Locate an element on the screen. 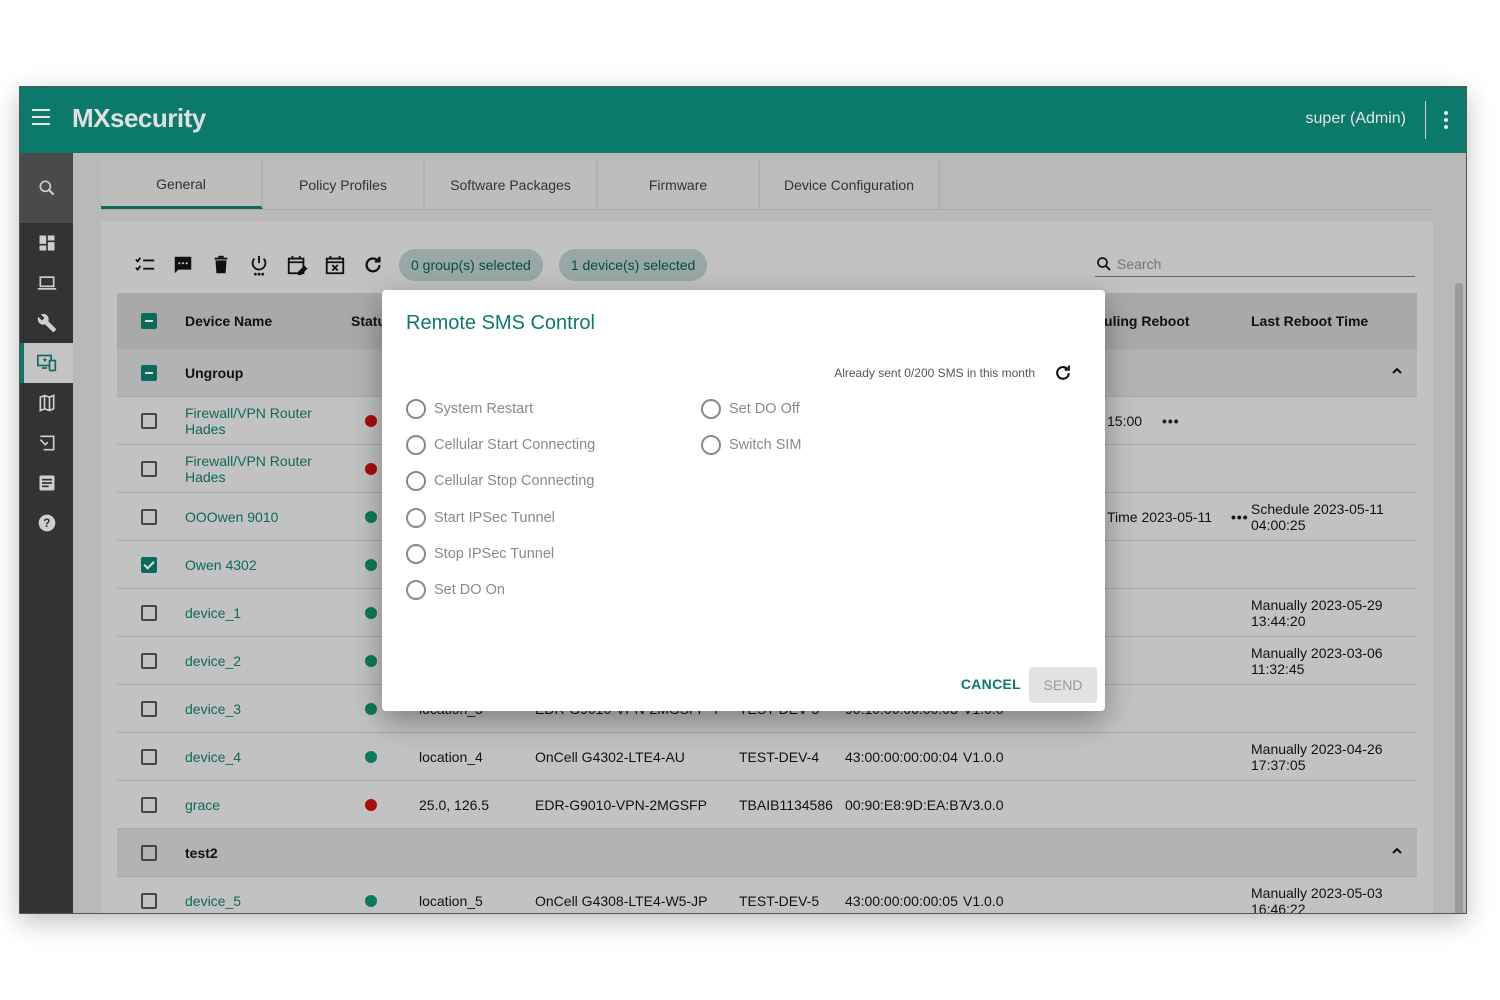 This screenshot has height=1000, width=1500. sms-option-radio: Set DO On is located at coordinates (455, 590).